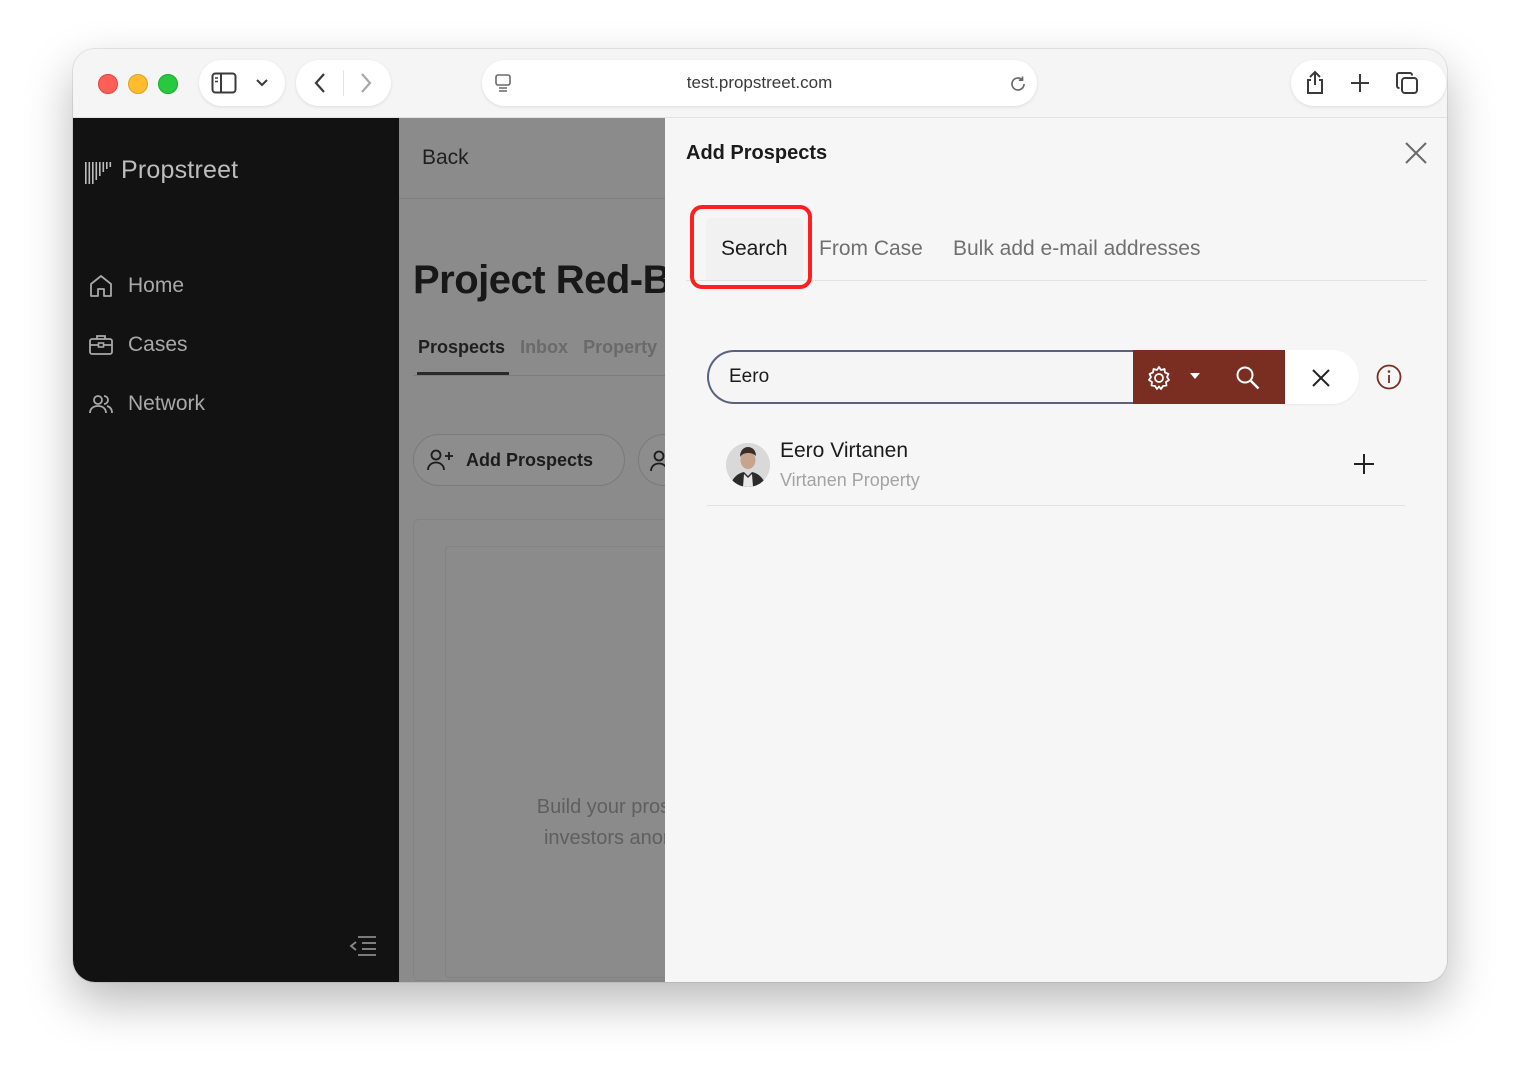 The image size is (1520, 1079). Describe the element at coordinates (1159, 378) in the screenshot. I see `gear-icon` at that location.